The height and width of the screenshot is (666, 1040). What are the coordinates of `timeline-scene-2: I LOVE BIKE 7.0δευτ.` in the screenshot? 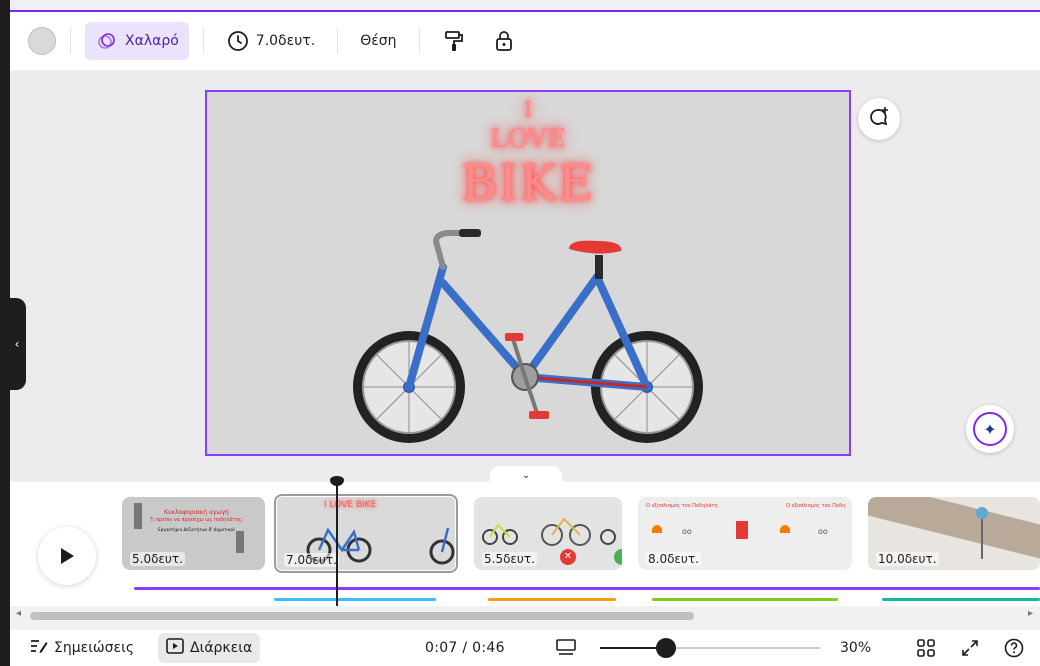 It's located at (366, 533).